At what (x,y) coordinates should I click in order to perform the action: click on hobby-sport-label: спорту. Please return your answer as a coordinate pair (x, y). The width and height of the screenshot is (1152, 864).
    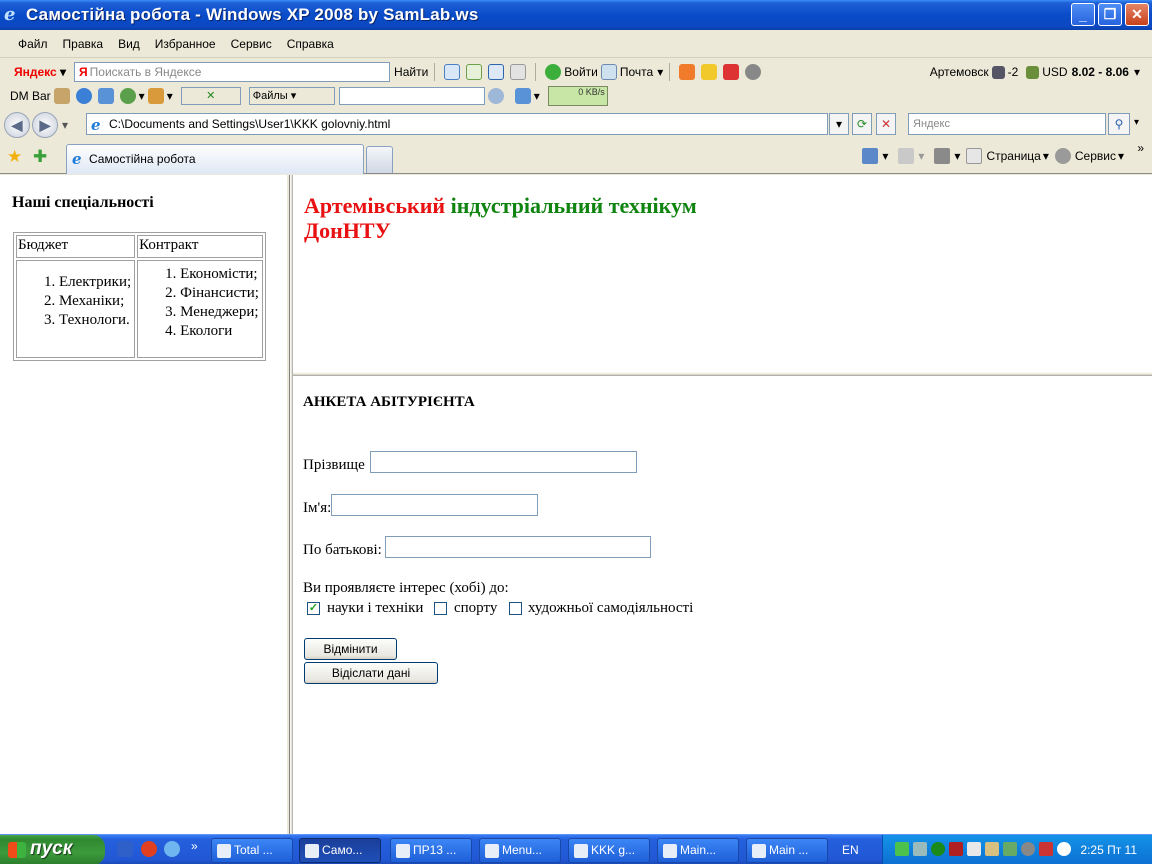
    Looking at the image, I should click on (476, 608).